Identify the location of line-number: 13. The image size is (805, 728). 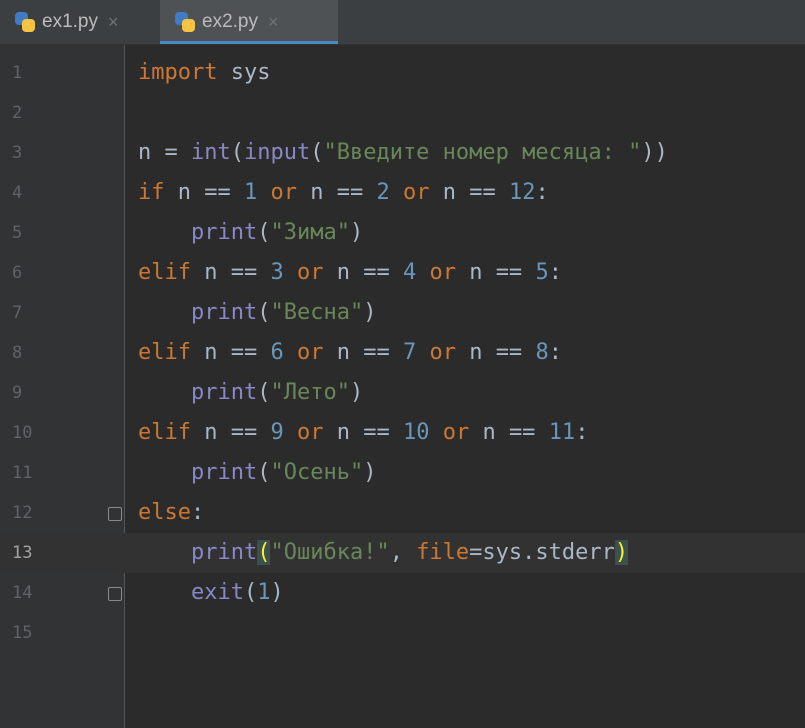
(22, 553).